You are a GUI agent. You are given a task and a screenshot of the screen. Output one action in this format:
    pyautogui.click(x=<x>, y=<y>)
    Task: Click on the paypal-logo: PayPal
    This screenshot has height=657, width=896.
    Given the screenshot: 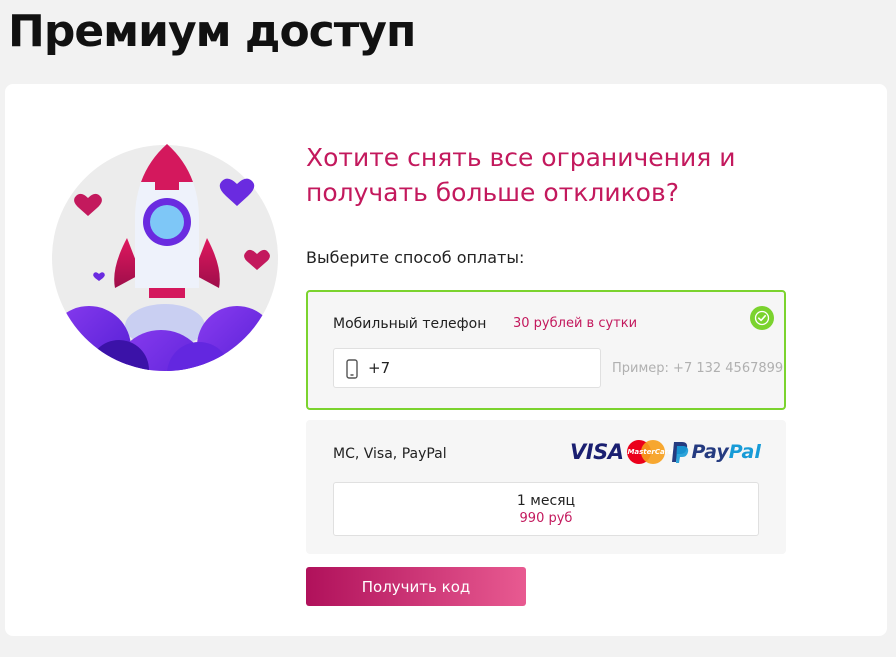 What is the action you would take?
    pyautogui.click(x=726, y=452)
    